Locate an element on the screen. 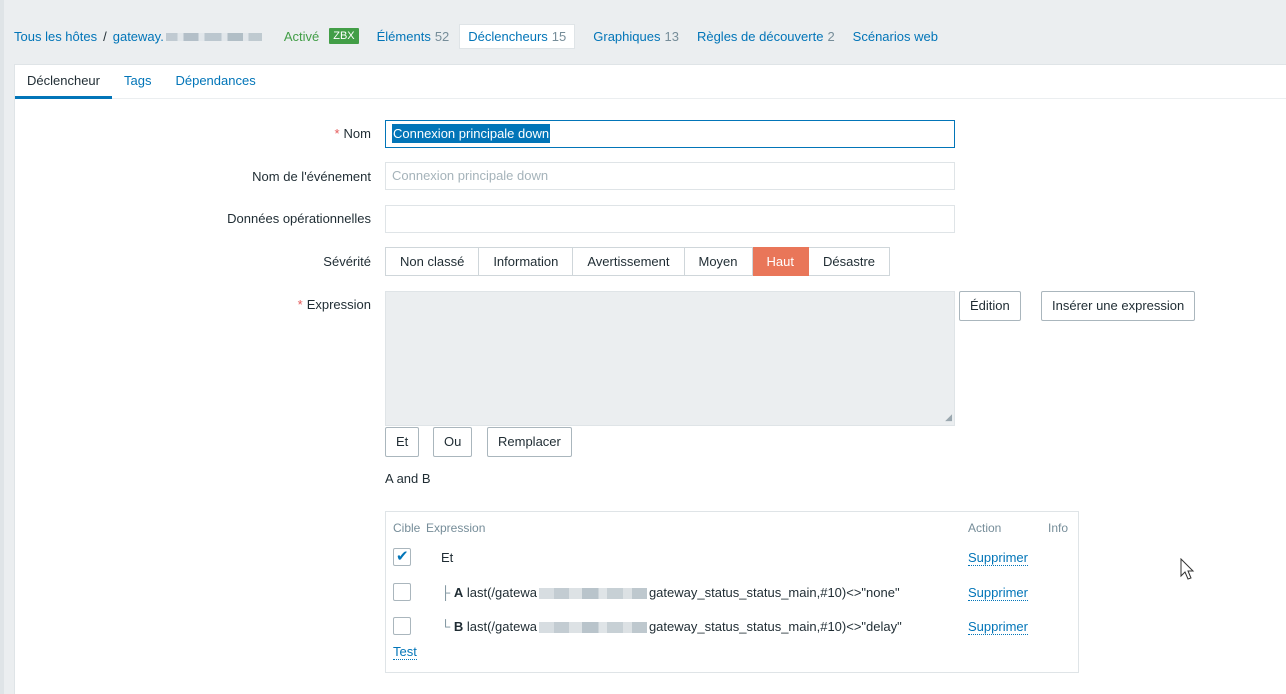 The image size is (1286, 694). delete-link-and: Supprimer is located at coordinates (998, 558).